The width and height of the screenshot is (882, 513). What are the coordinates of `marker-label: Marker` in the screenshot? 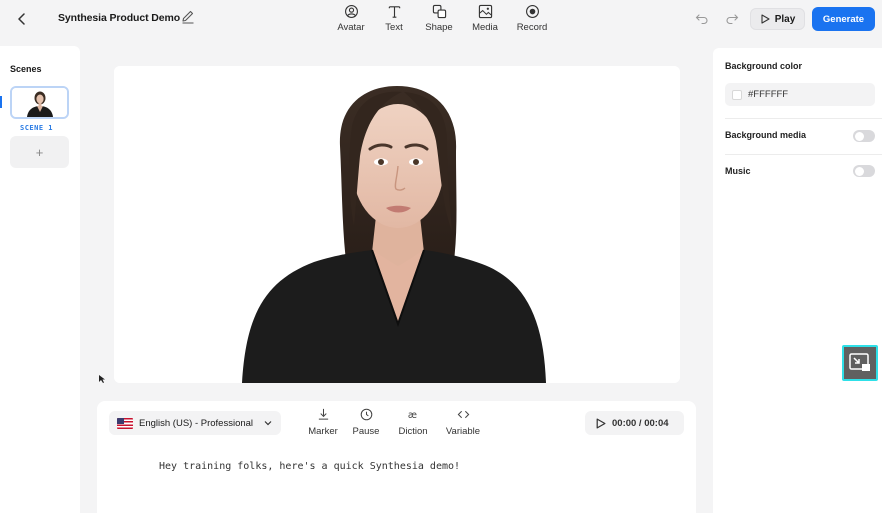 It's located at (323, 431).